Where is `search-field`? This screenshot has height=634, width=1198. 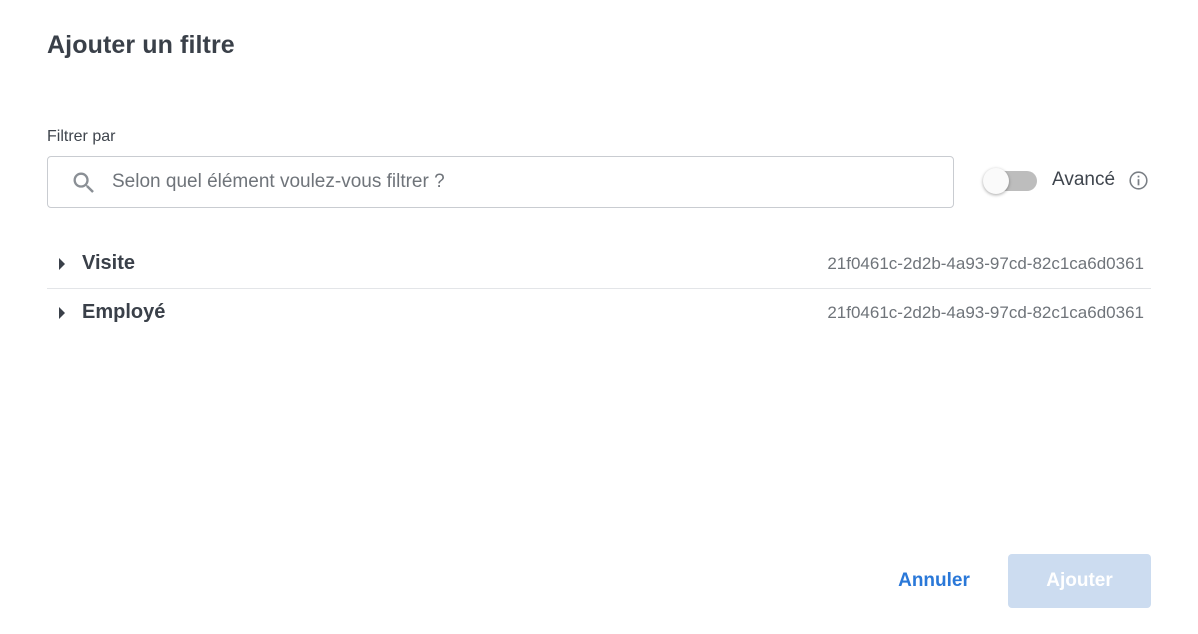
search-field is located at coordinates (500, 182).